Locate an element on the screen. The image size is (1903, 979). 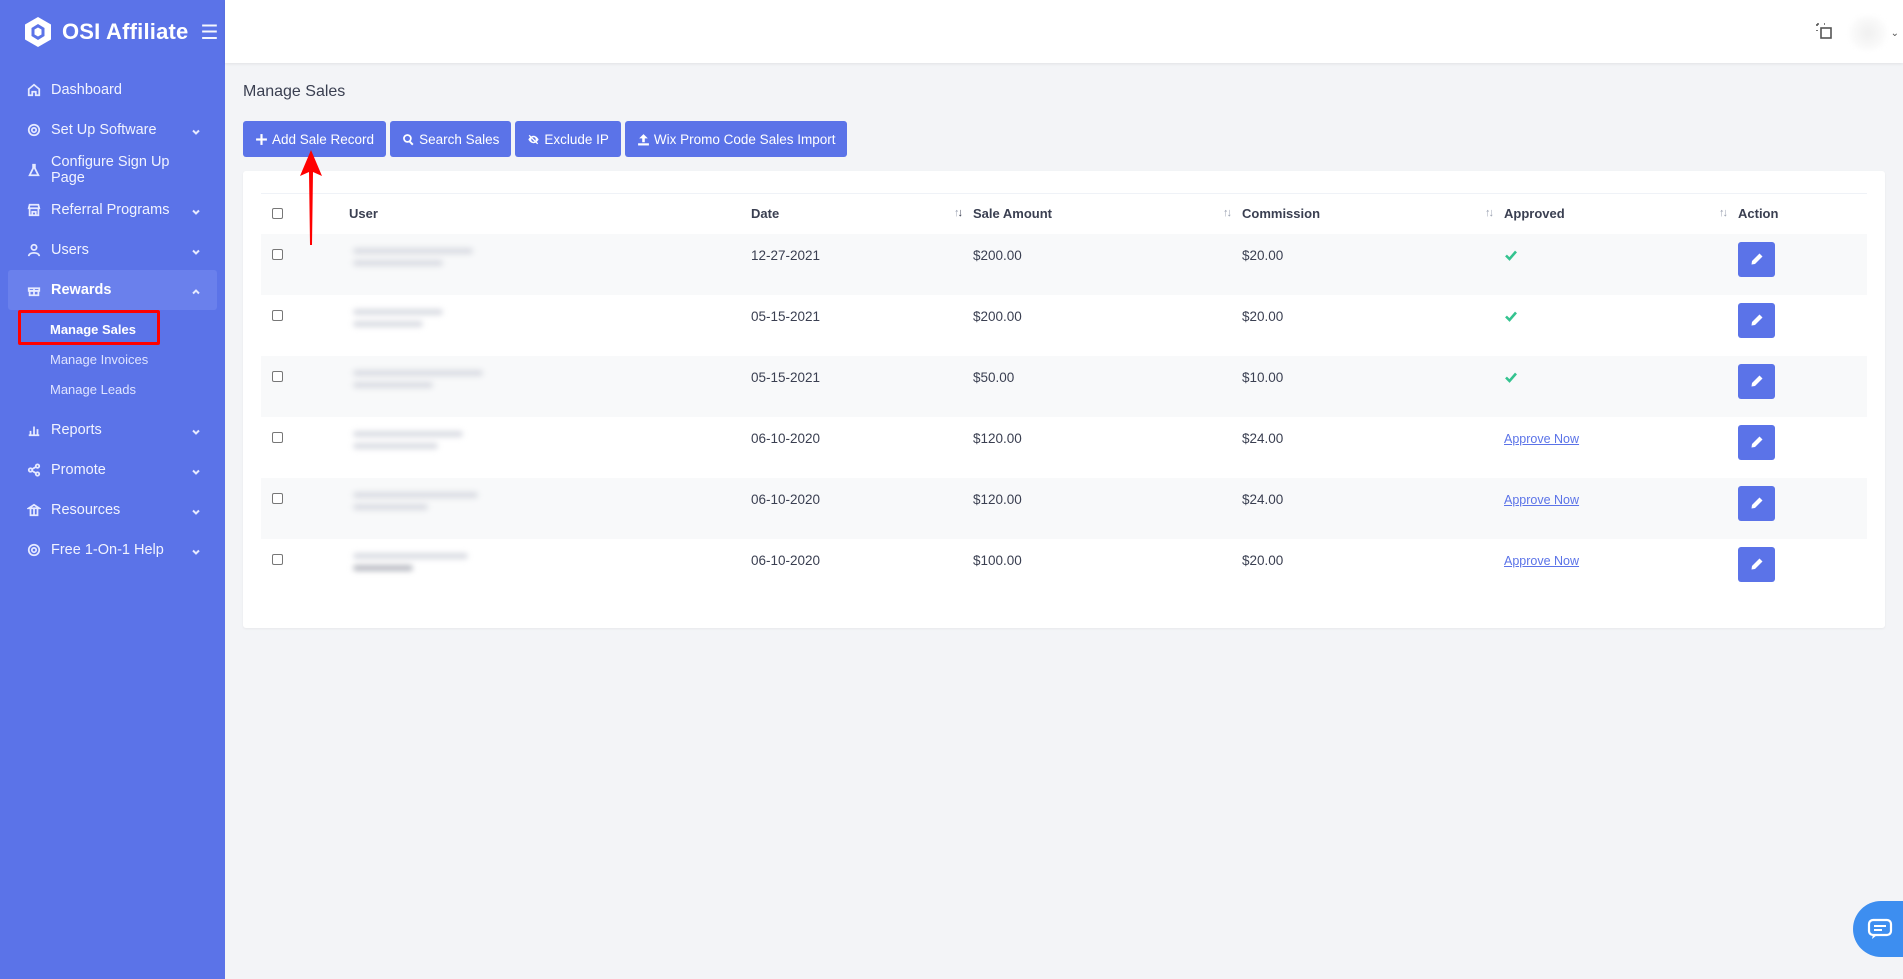
column-header-action: Action is located at coordinates (1802, 213).